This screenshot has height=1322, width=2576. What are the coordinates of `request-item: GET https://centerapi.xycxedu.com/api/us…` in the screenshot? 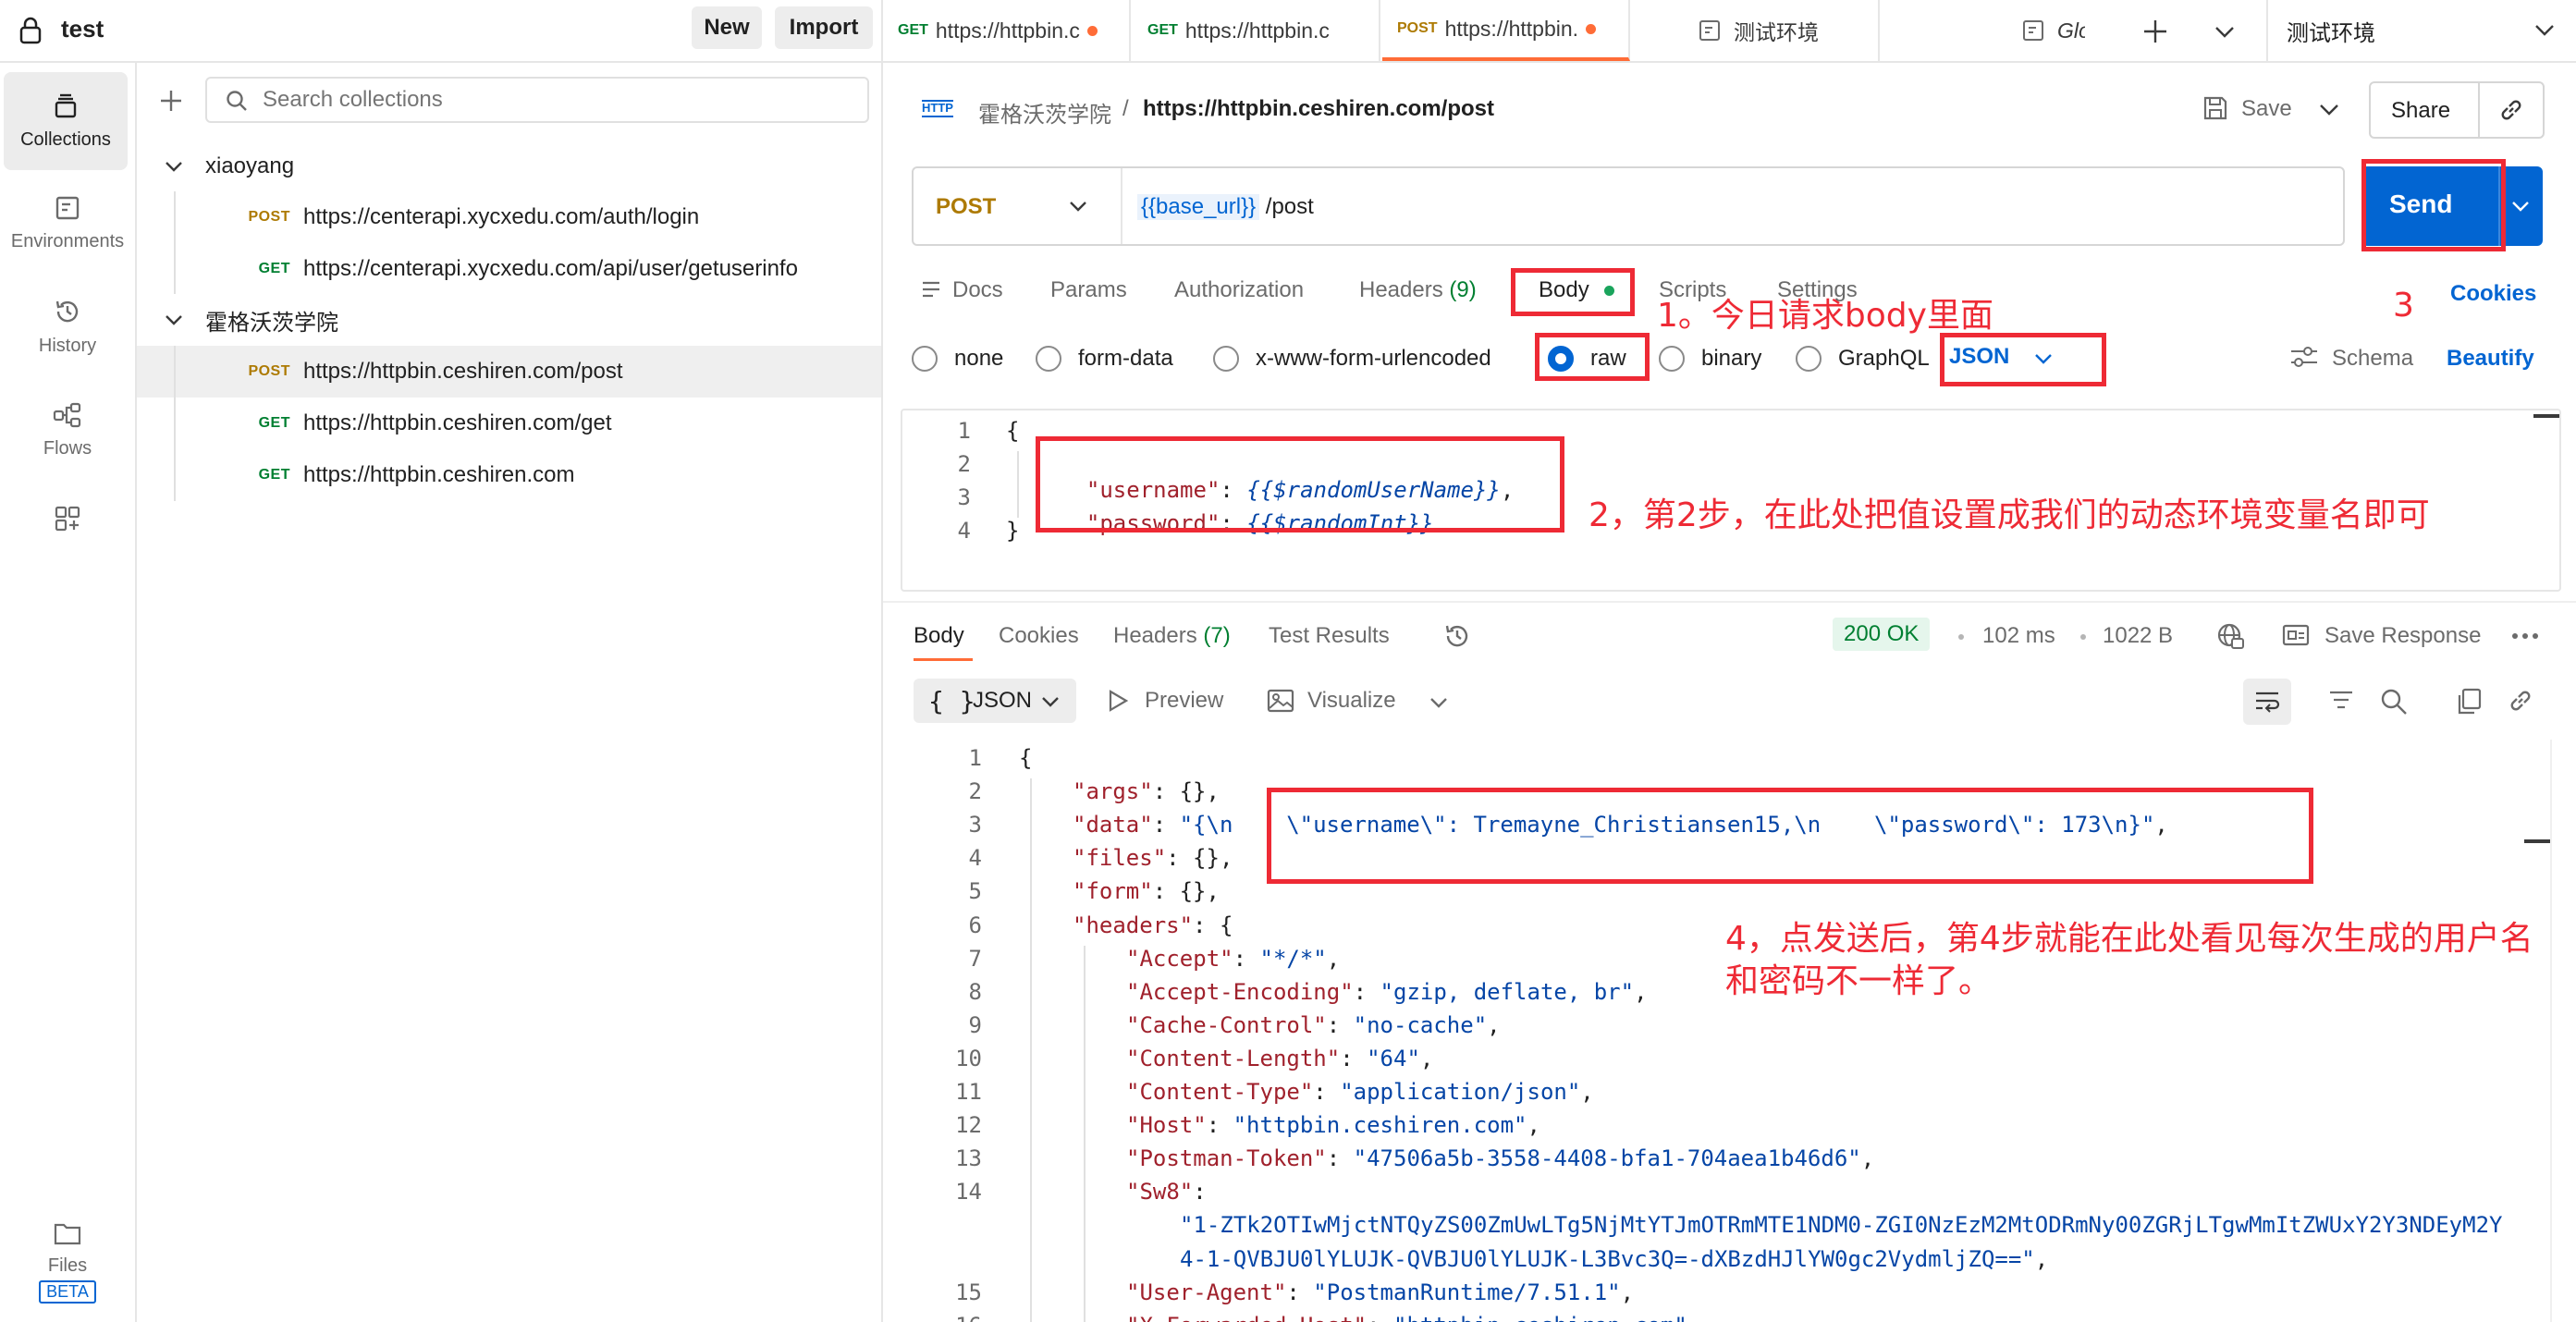 It's located at (509, 269).